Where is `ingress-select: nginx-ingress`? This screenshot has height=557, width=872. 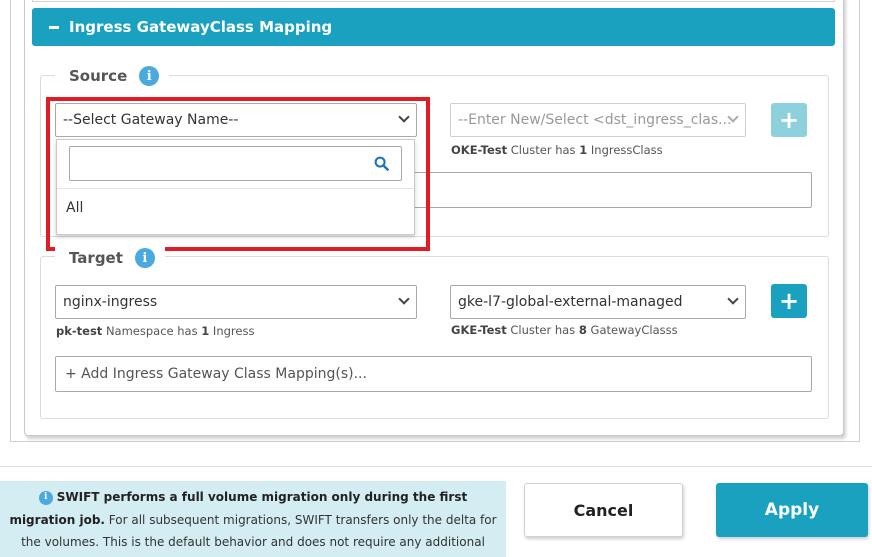 ingress-select: nginx-ingress is located at coordinates (236, 302).